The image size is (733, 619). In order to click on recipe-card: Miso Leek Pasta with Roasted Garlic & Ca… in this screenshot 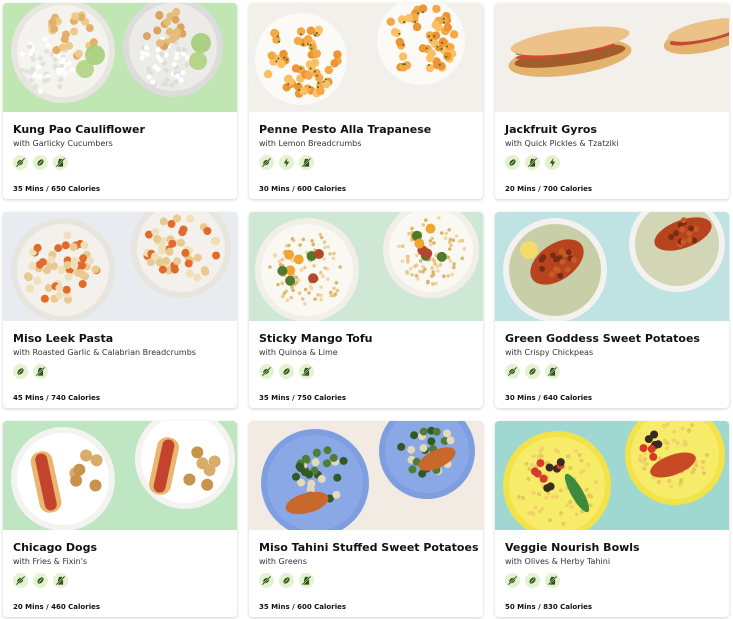, I will do `click(120, 310)`.